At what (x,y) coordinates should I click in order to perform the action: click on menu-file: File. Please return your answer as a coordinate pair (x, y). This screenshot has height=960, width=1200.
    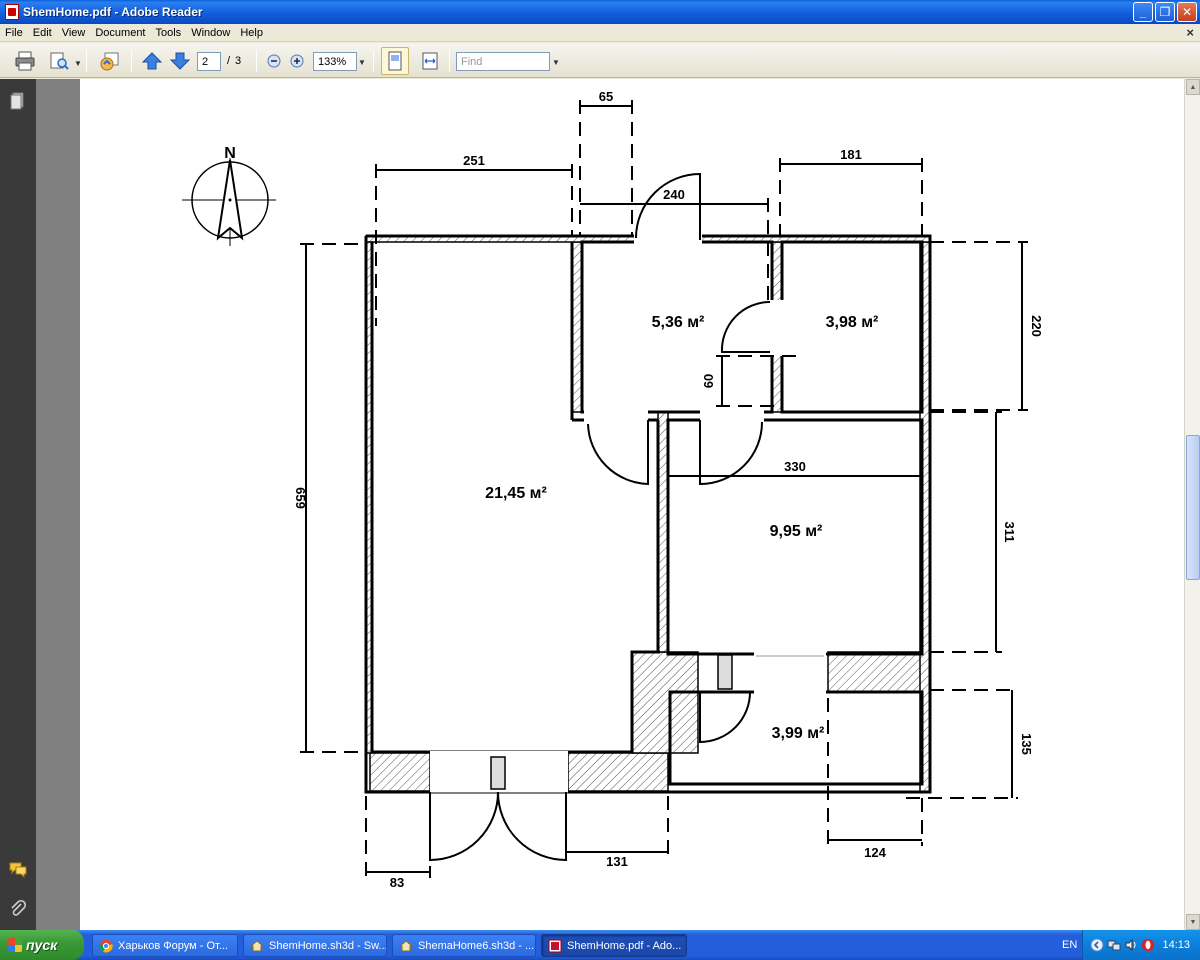
    Looking at the image, I should click on (14, 33).